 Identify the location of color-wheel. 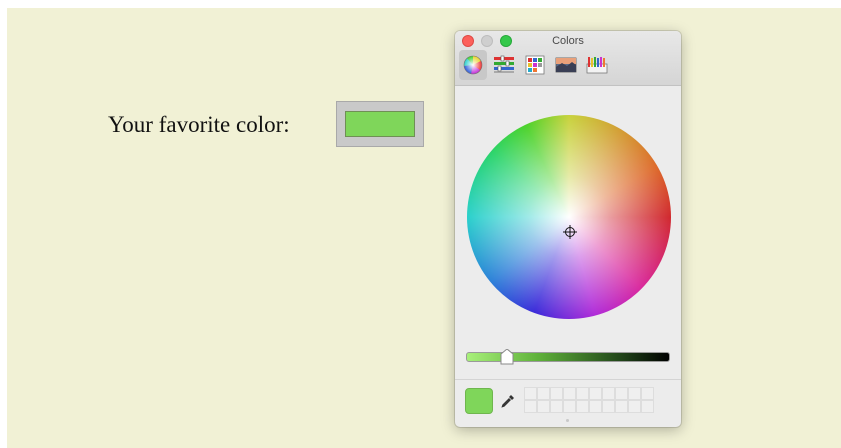
(569, 217).